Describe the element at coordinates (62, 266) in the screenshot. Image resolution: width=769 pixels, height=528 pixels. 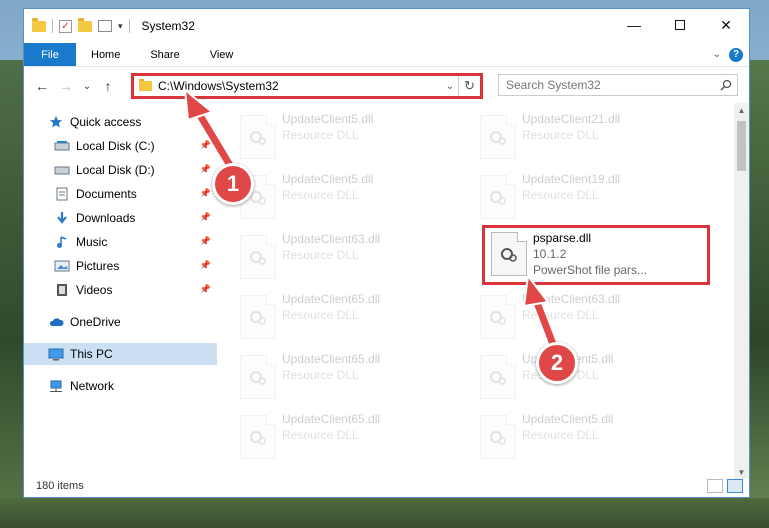
I see `picture-icon` at that location.